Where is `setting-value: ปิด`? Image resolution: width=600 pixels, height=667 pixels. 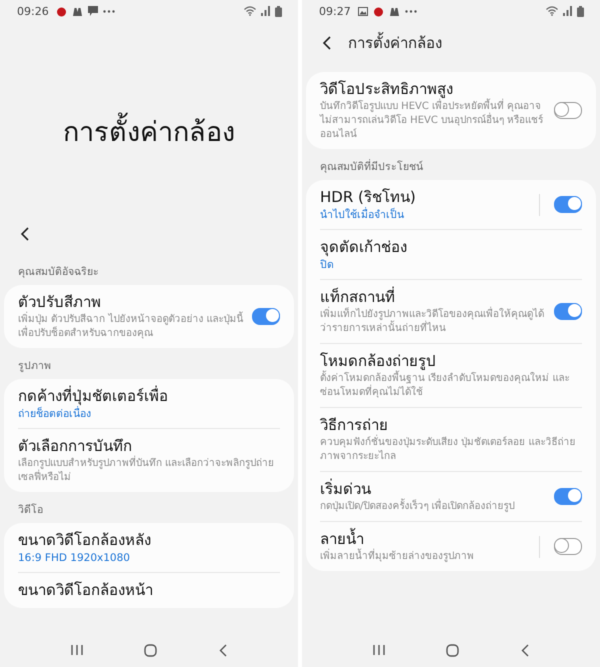
setting-value: ปิด is located at coordinates (327, 265).